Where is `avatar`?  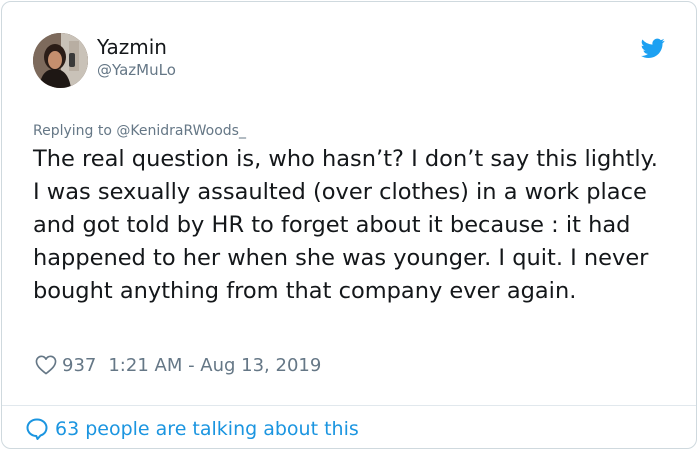
avatar is located at coordinates (60, 60).